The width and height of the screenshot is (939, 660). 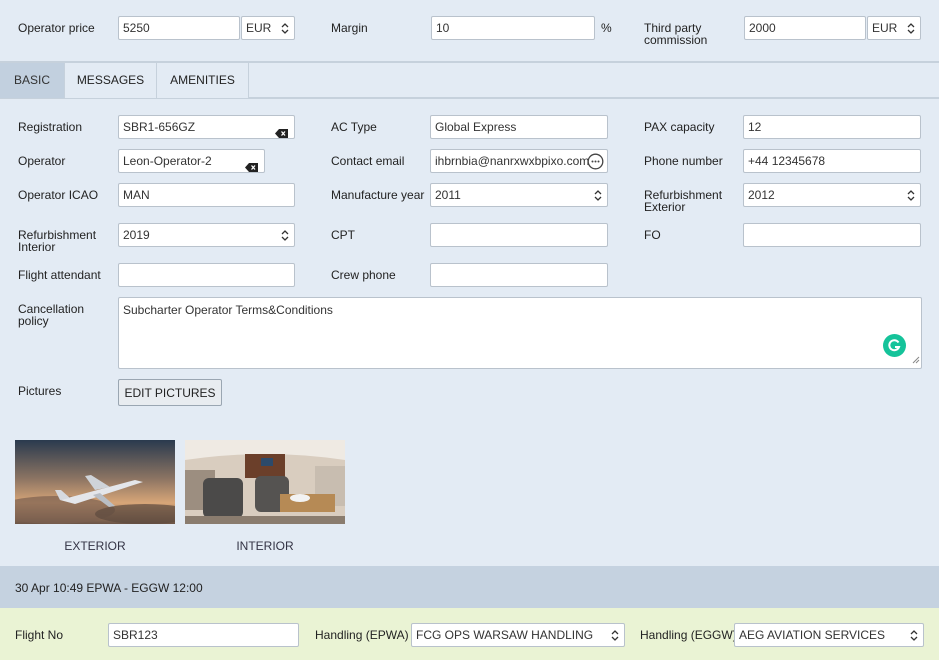 What do you see at coordinates (595, 162) in the screenshot?
I see `more-options-icon` at bounding box center [595, 162].